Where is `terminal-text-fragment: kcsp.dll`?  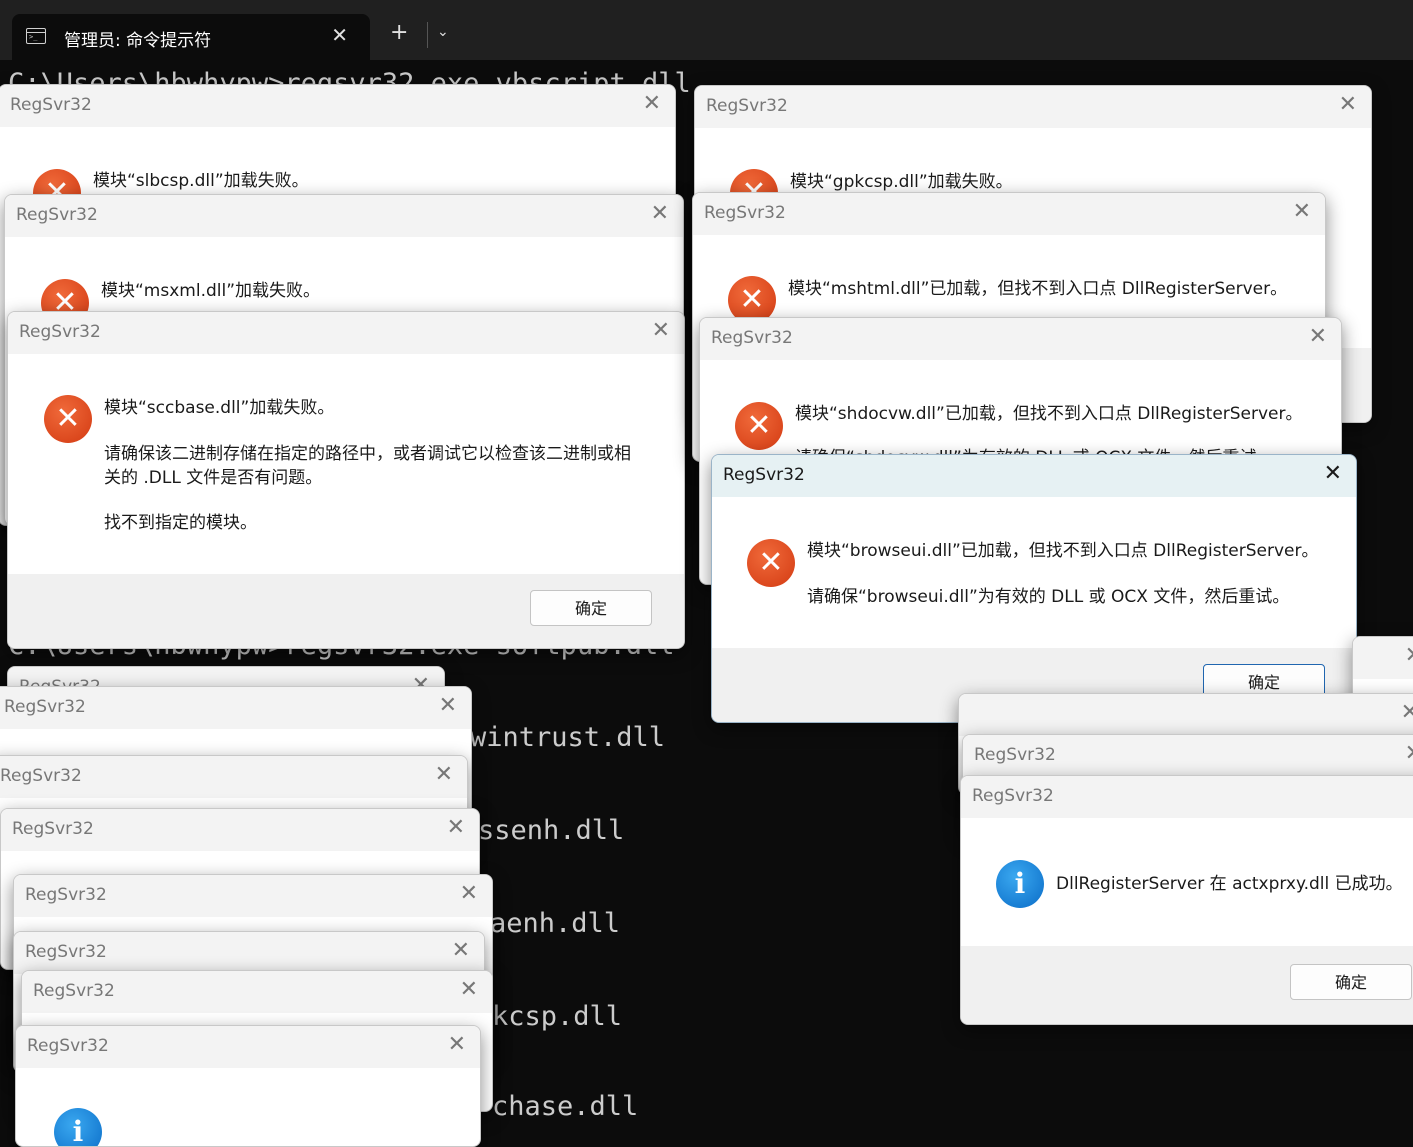
terminal-text-fragment: kcsp.dll is located at coordinates (557, 1016).